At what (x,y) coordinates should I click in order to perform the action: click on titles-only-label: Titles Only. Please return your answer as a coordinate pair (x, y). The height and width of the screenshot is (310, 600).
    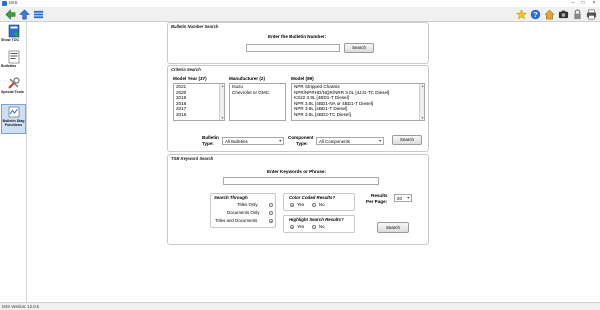
    Looking at the image, I should click on (247, 204).